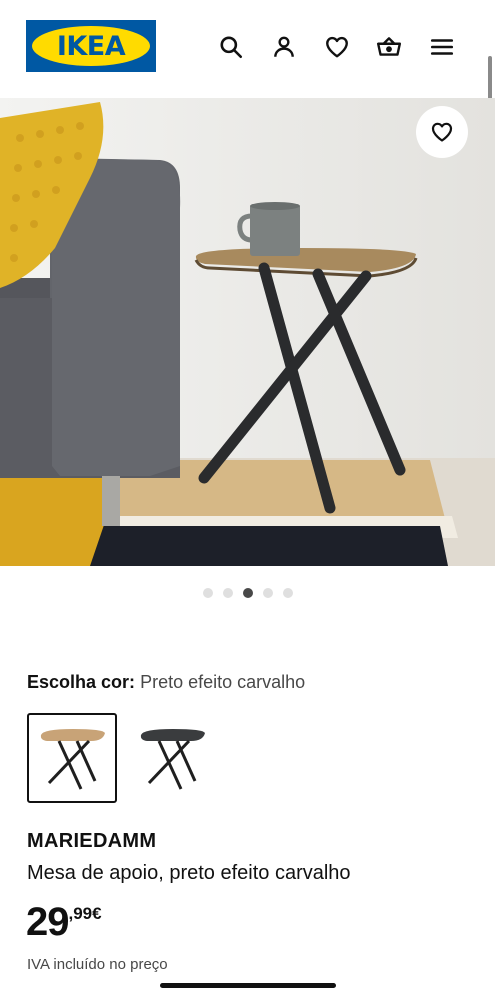  What do you see at coordinates (97, 964) in the screenshot?
I see `vat-note: IVA incluído no preço` at bounding box center [97, 964].